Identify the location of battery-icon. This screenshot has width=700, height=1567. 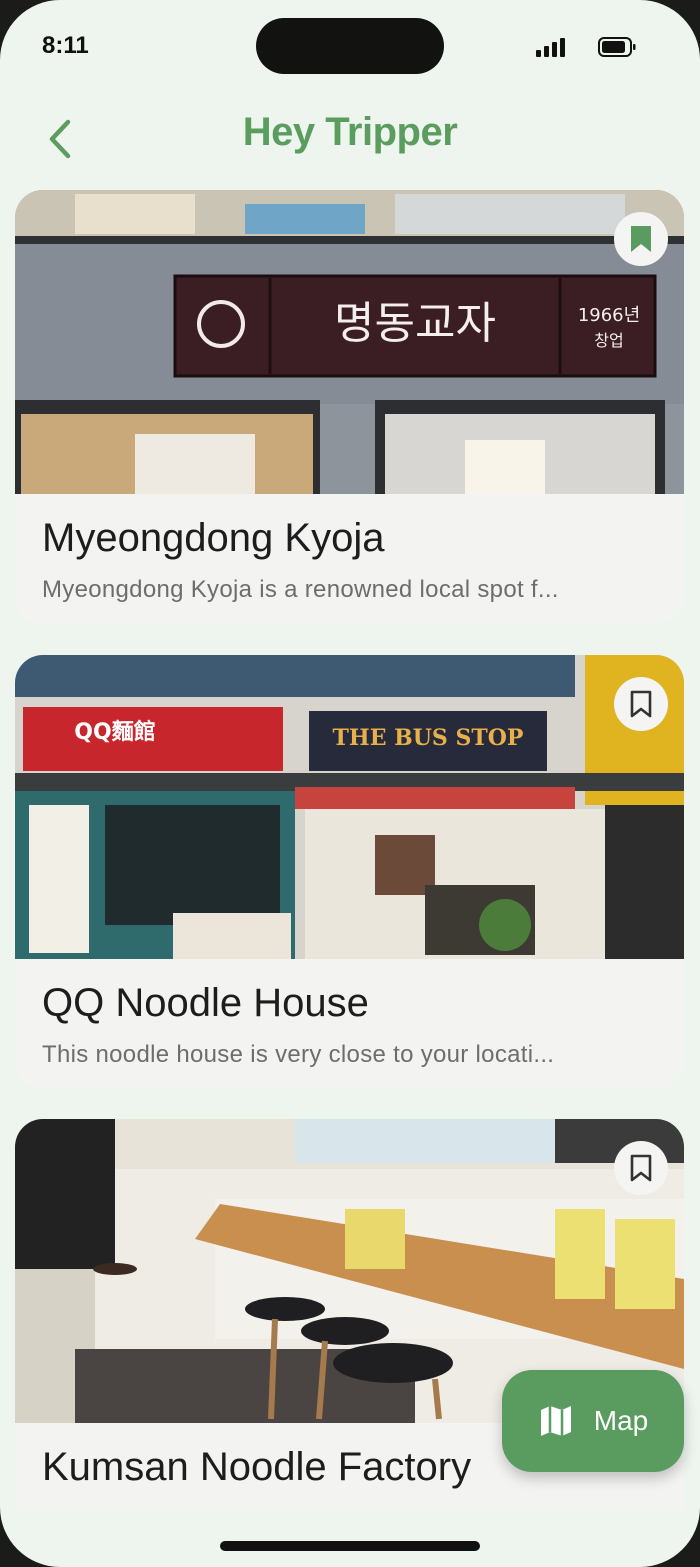
(617, 47).